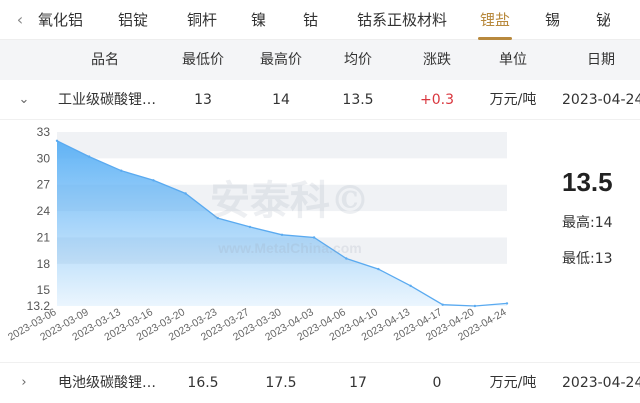  Describe the element at coordinates (437, 100) in the screenshot. I see `price-change: +0.3` at that location.